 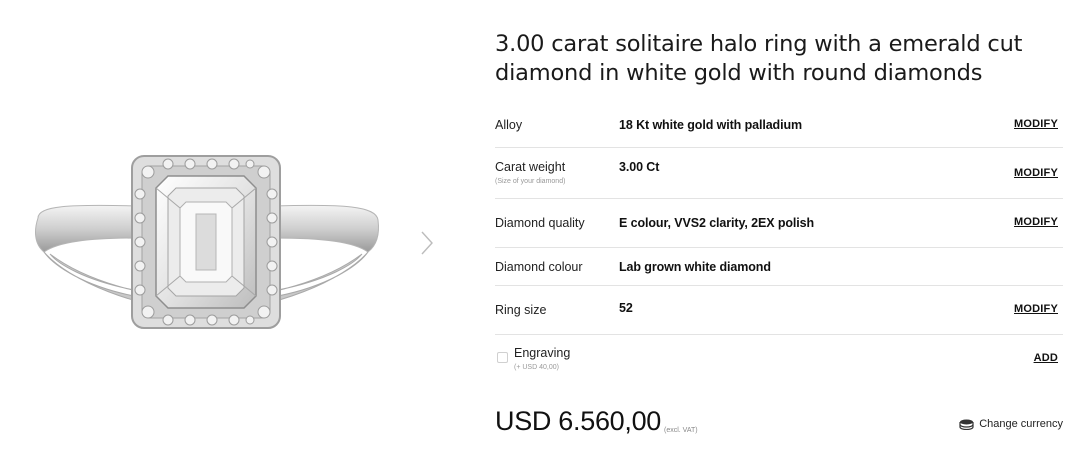 I want to click on chevron-right-icon, so click(x=428, y=243).